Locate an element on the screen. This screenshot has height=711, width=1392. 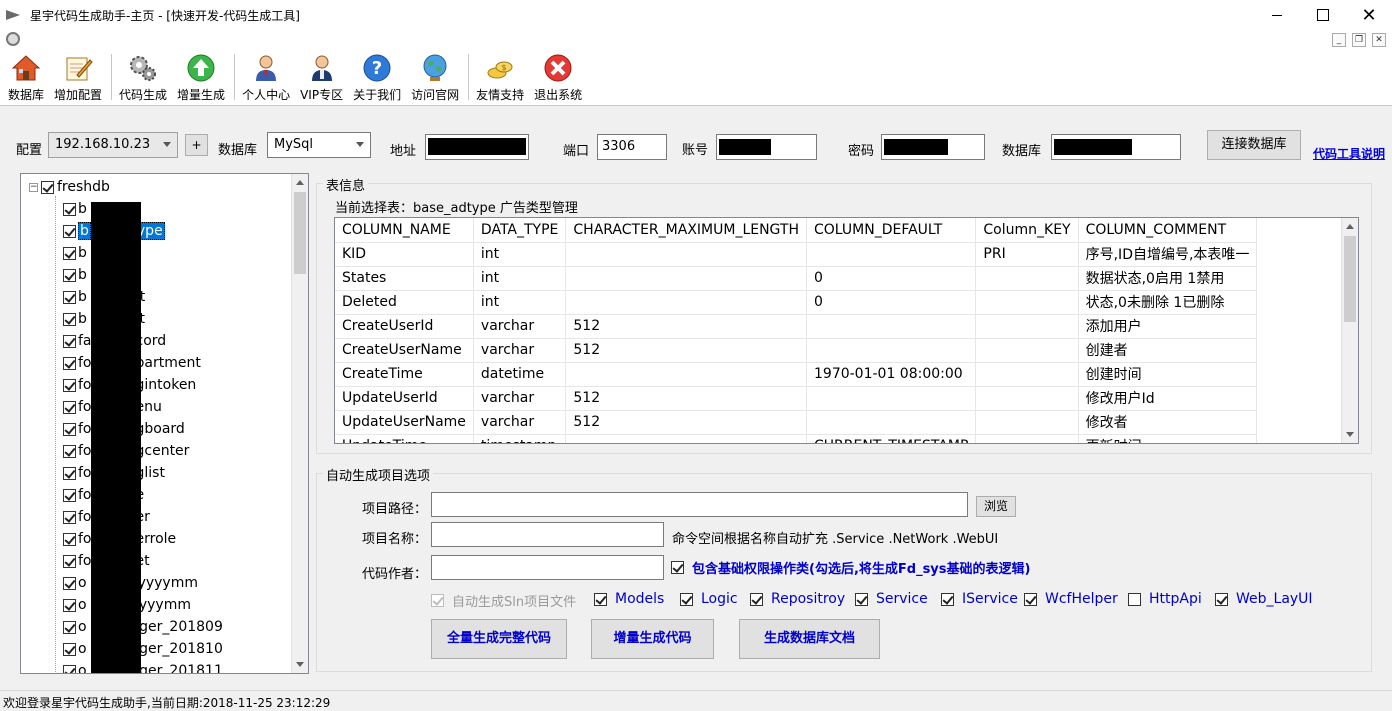
generate-option: 自动生成Sln项目文件 is located at coordinates (503, 600).